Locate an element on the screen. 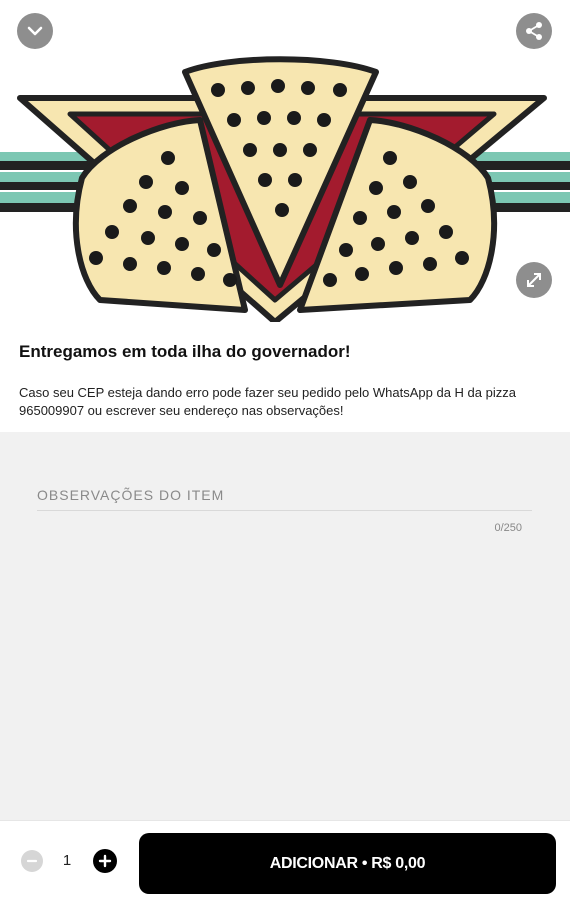  plus-icon is located at coordinates (105, 861).